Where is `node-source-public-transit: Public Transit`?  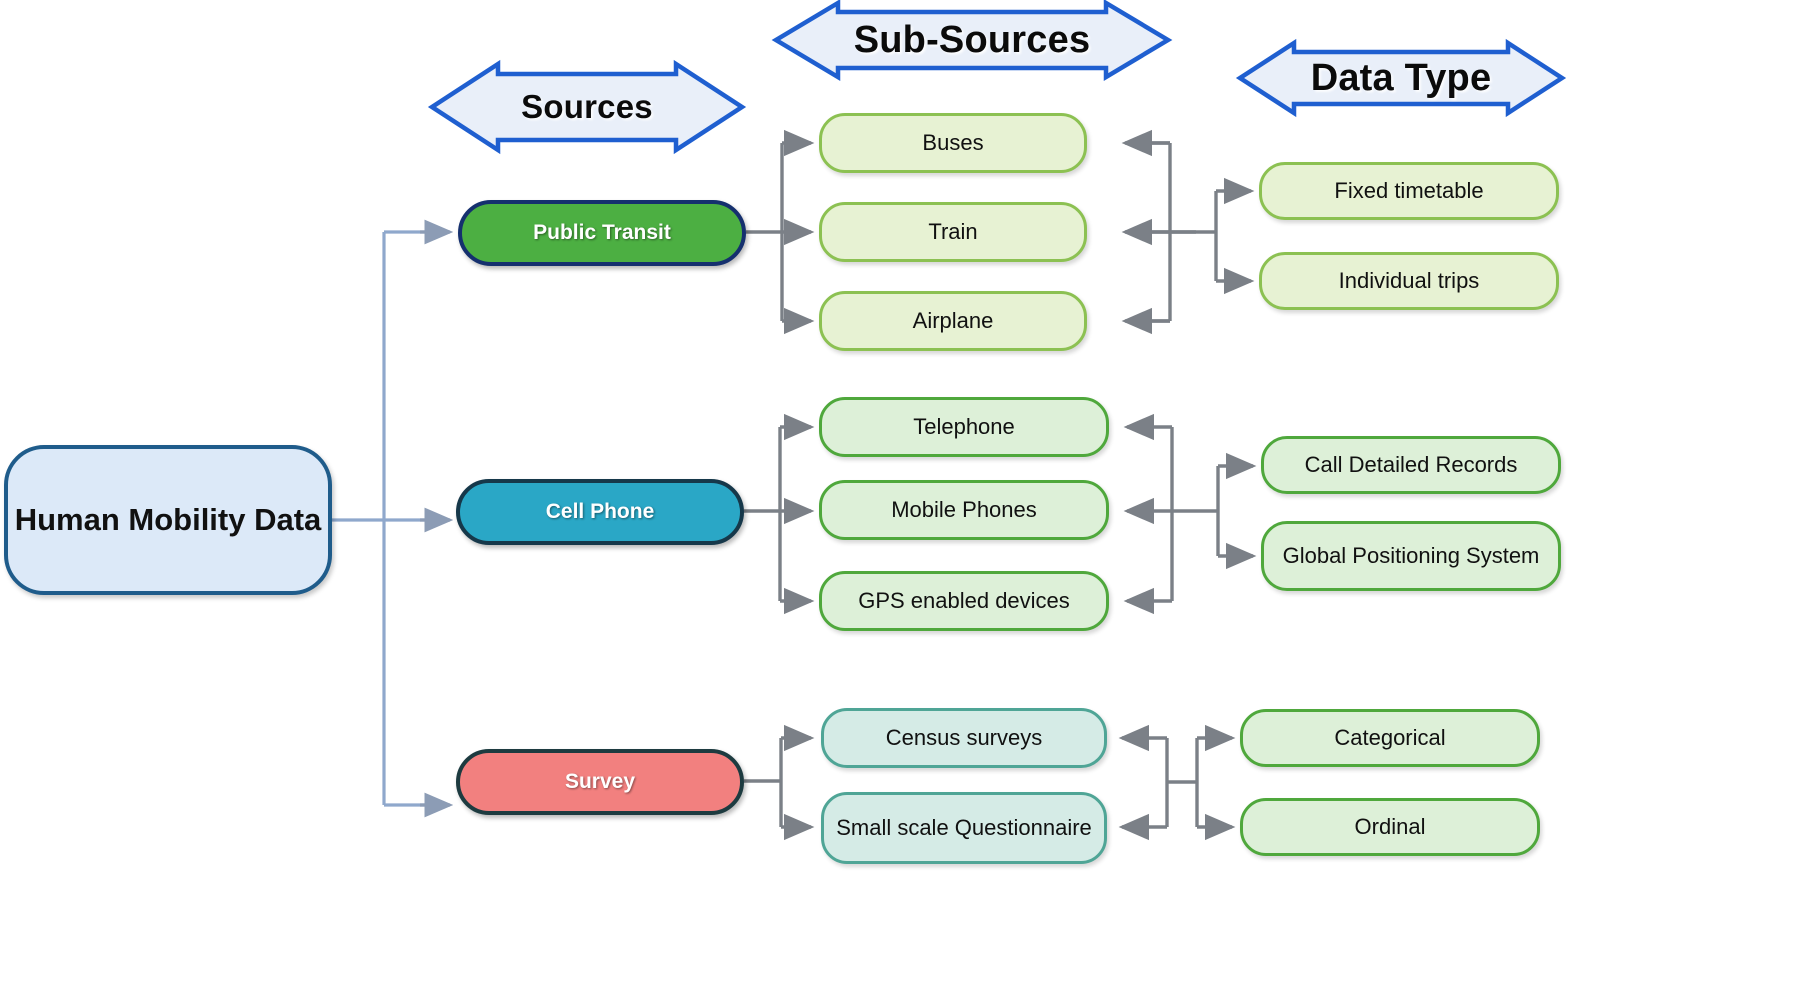 node-source-public-transit: Public Transit is located at coordinates (602, 233).